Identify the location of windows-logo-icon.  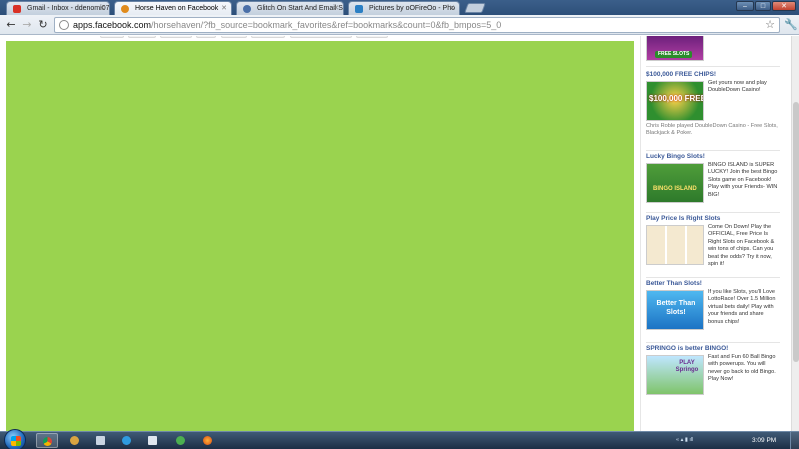
(16, 441).